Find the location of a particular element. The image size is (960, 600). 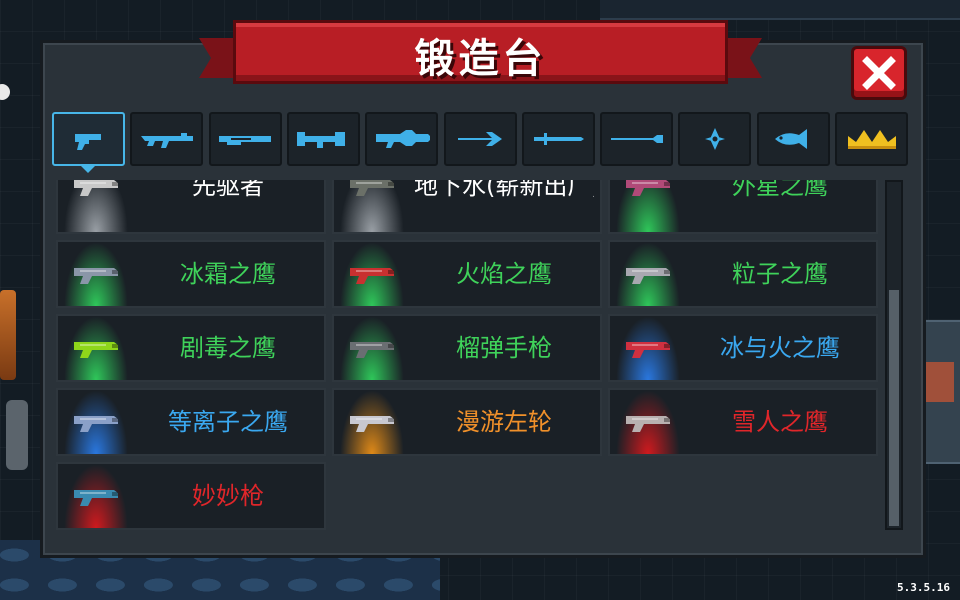

wall-segment is located at coordinates (780, 10).